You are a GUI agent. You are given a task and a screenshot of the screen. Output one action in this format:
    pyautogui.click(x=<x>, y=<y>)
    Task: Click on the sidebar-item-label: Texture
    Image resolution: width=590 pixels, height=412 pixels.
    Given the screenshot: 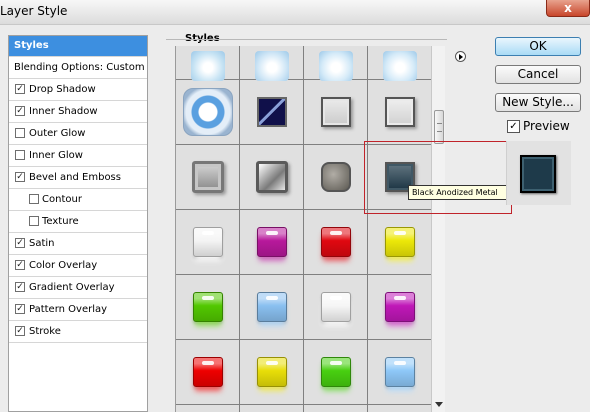 What is the action you would take?
    pyautogui.click(x=60, y=221)
    